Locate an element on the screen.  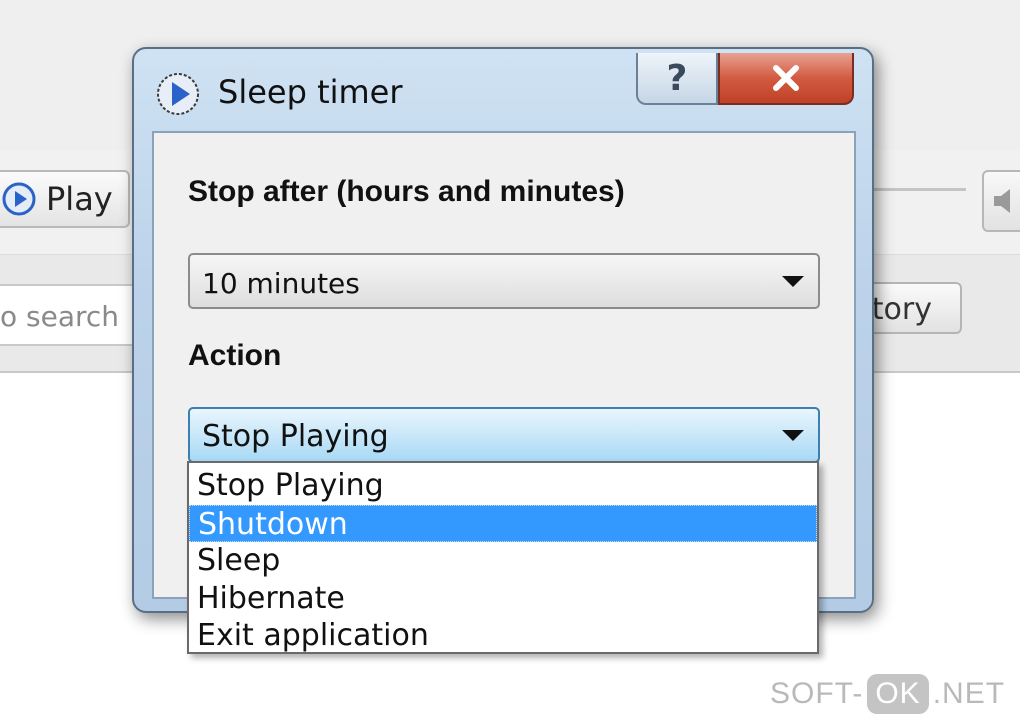
close-icon is located at coordinates (786, 78).